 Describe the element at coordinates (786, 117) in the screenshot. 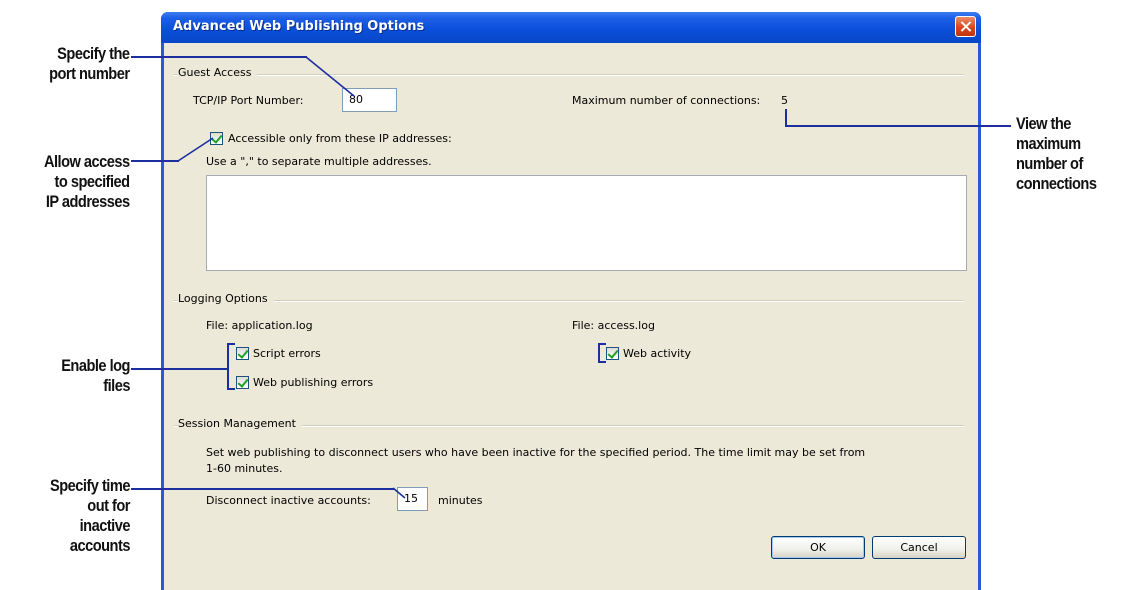

I see `max-connections-callout-stem` at that location.